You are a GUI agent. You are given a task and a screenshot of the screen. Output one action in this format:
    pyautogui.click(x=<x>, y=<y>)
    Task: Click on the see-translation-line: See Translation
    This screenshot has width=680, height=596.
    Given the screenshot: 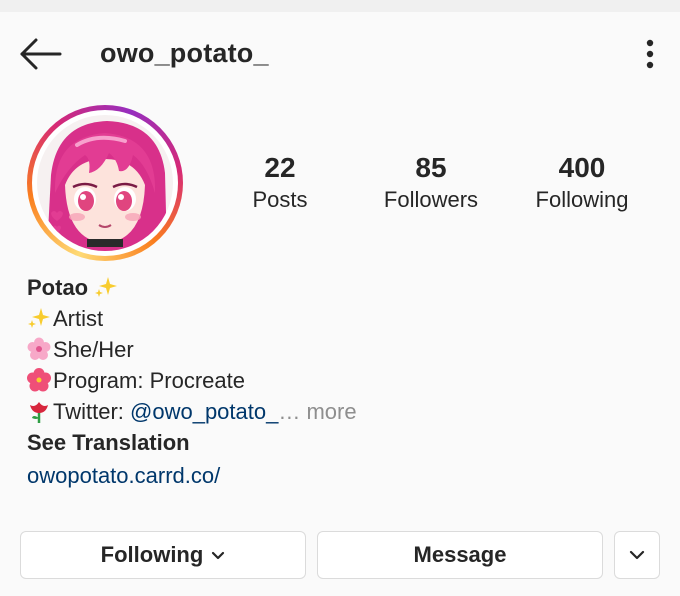 What is the action you would take?
    pyautogui.click(x=337, y=442)
    